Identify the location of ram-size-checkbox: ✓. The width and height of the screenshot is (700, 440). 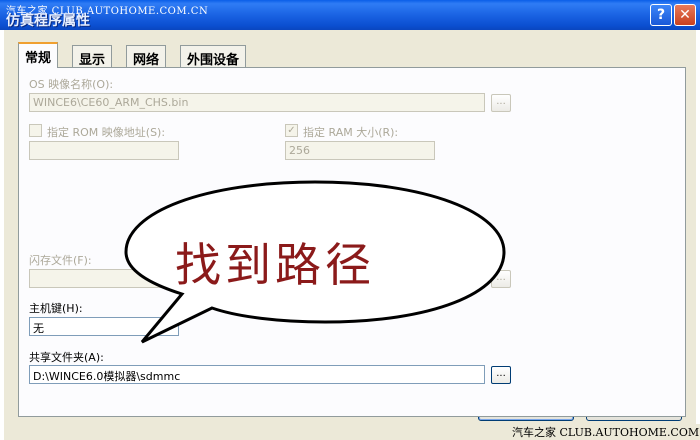
(291, 130).